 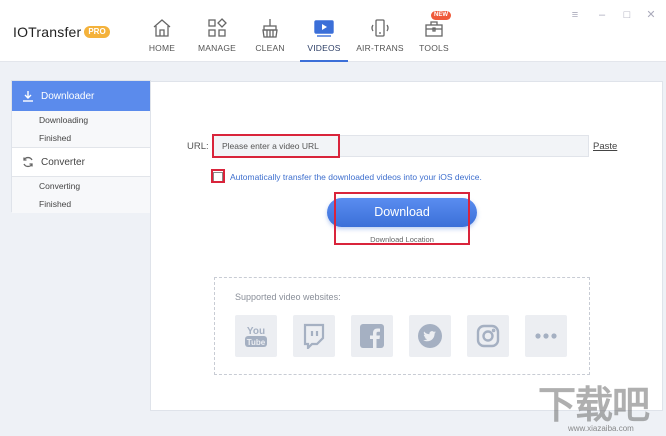 I want to click on refresh-icon, so click(x=28, y=162).